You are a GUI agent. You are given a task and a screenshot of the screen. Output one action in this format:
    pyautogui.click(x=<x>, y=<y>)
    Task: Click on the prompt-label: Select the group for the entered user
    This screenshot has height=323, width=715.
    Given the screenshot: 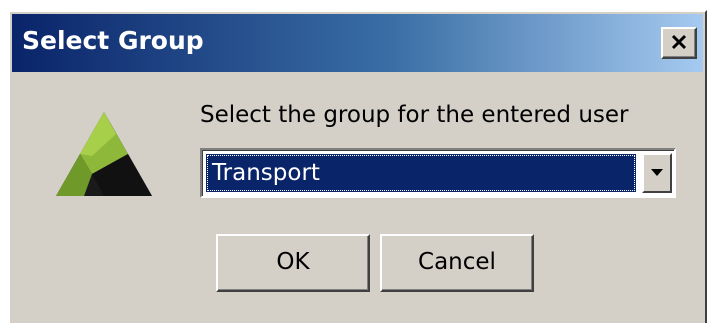 What is the action you would take?
    pyautogui.click(x=414, y=115)
    